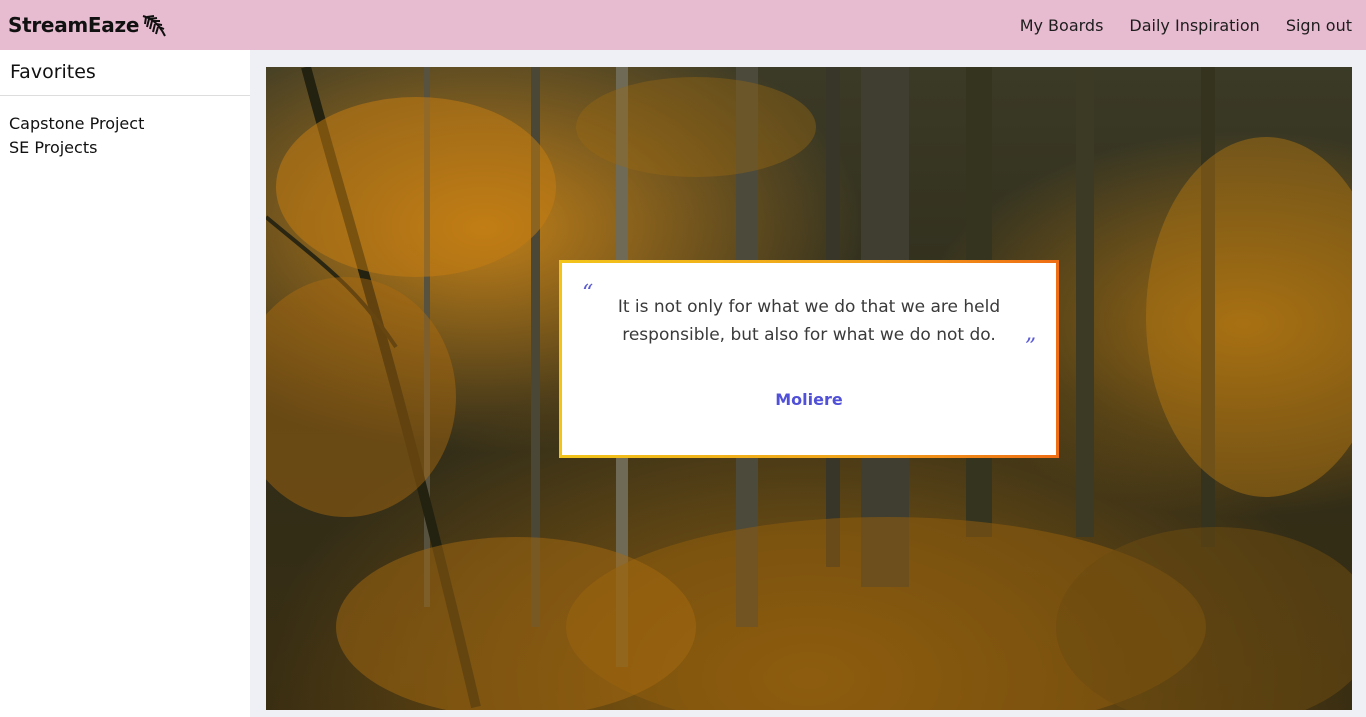 Image resolution: width=1366 pixels, height=717 pixels. What do you see at coordinates (129, 148) in the screenshot?
I see `sidebar-item-se-projects: SE Projects` at bounding box center [129, 148].